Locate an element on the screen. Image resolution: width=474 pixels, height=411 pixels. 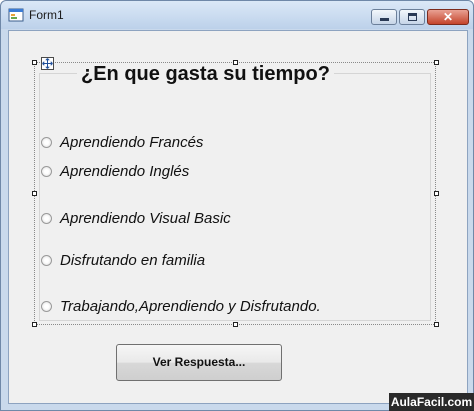
form-app-icon is located at coordinates (16, 15).